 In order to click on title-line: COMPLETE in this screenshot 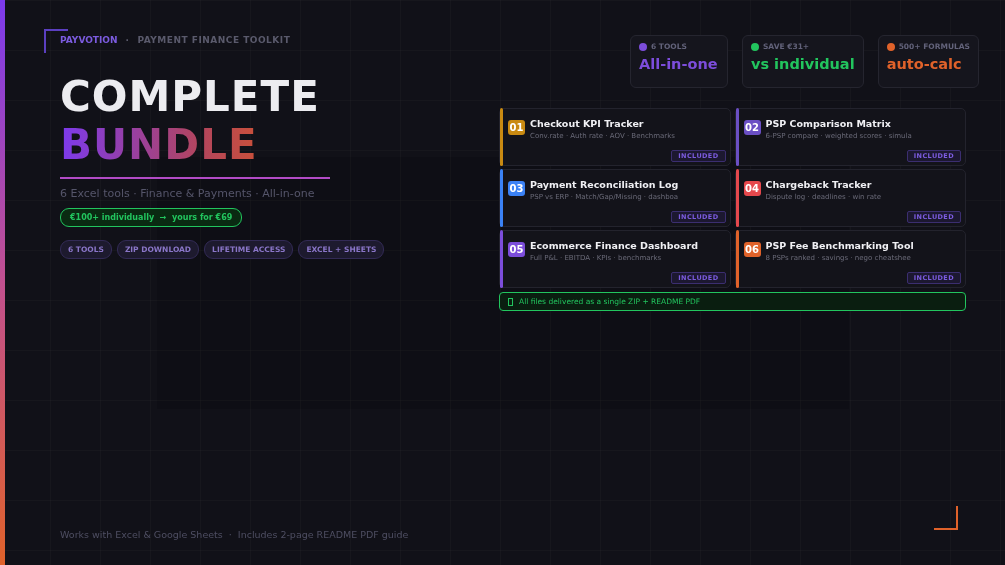, I will do `click(190, 97)`.